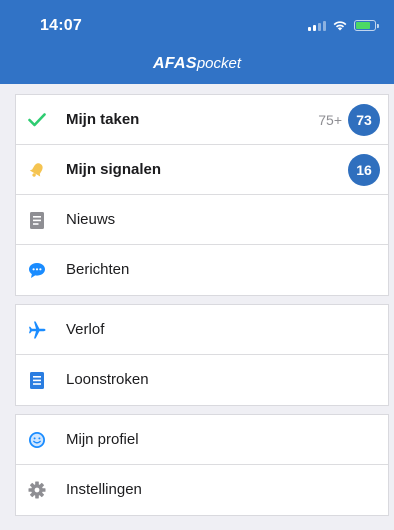 The image size is (394, 530). Describe the element at coordinates (364, 120) in the screenshot. I see `count-badge: 73` at that location.